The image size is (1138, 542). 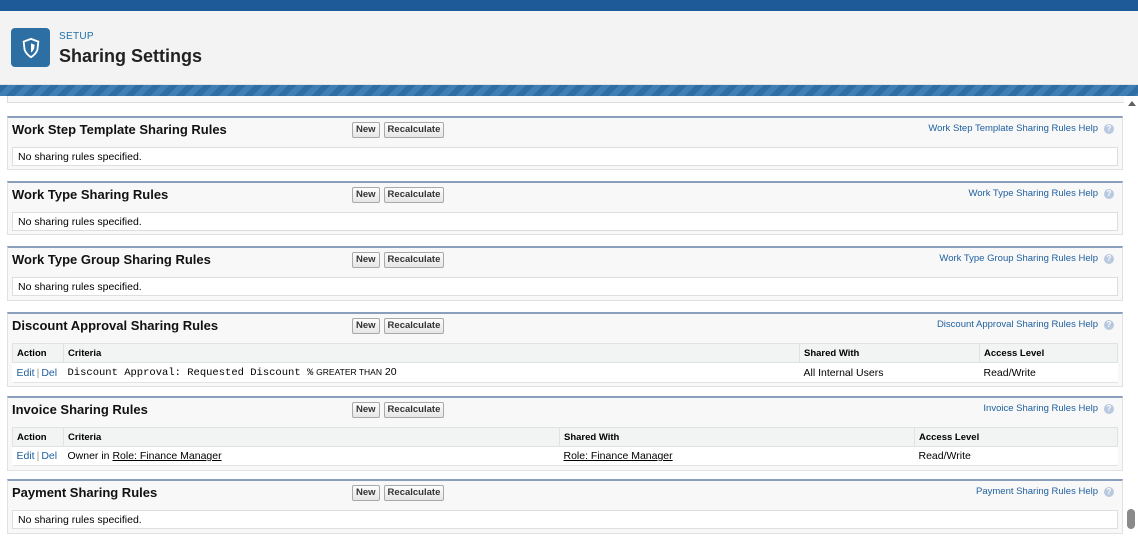 I want to click on criteria-field: Discount Approval: Requested Discount %, so click(x=190, y=373).